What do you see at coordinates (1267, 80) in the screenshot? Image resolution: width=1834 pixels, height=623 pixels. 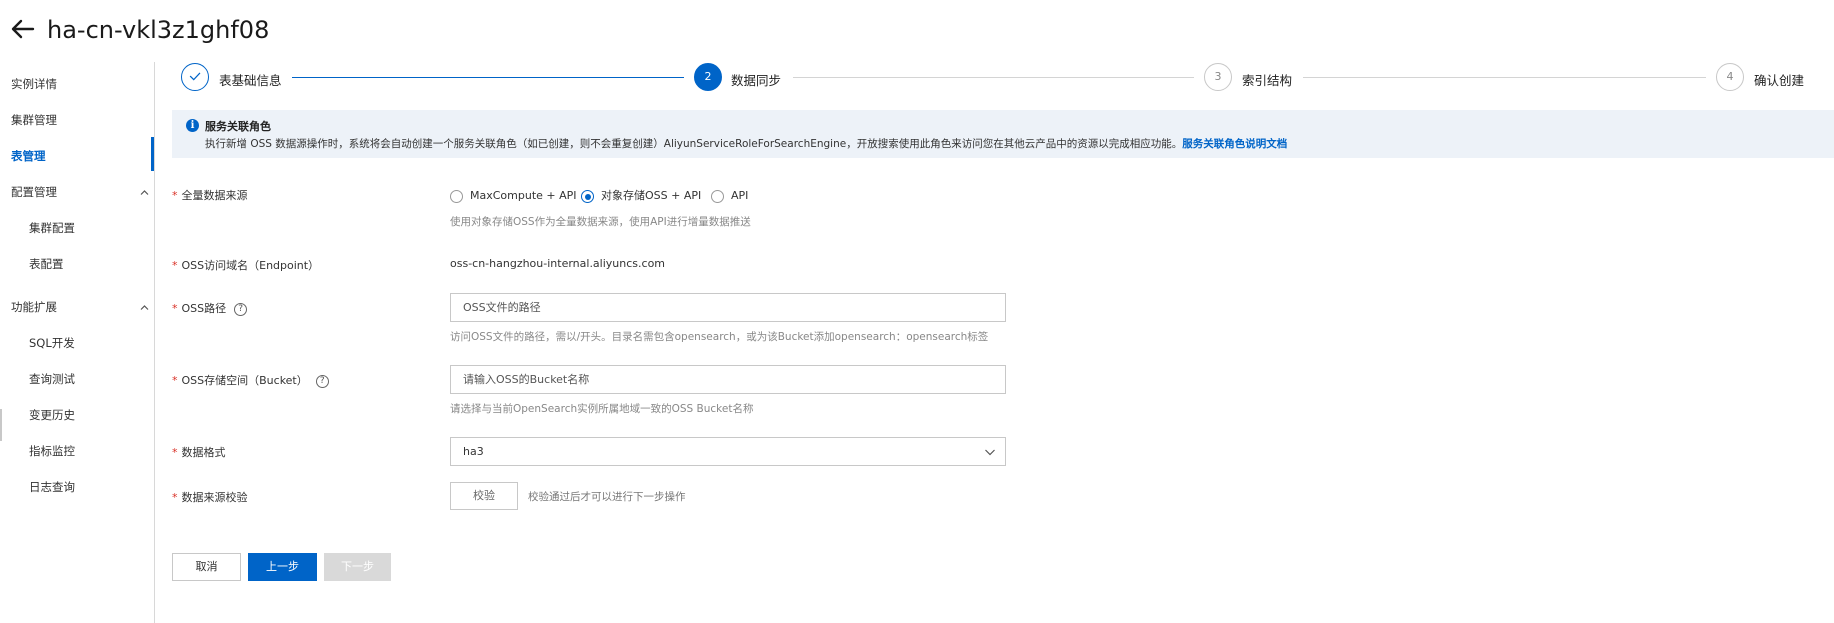 I see `step-3-label: 索引结构` at bounding box center [1267, 80].